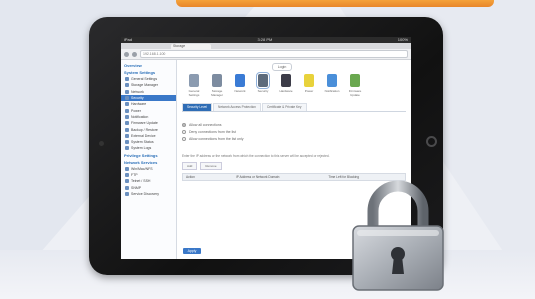  Describe the element at coordinates (294, 124) in the screenshot. I see `access-radio-option: Allow all connections` at that location.